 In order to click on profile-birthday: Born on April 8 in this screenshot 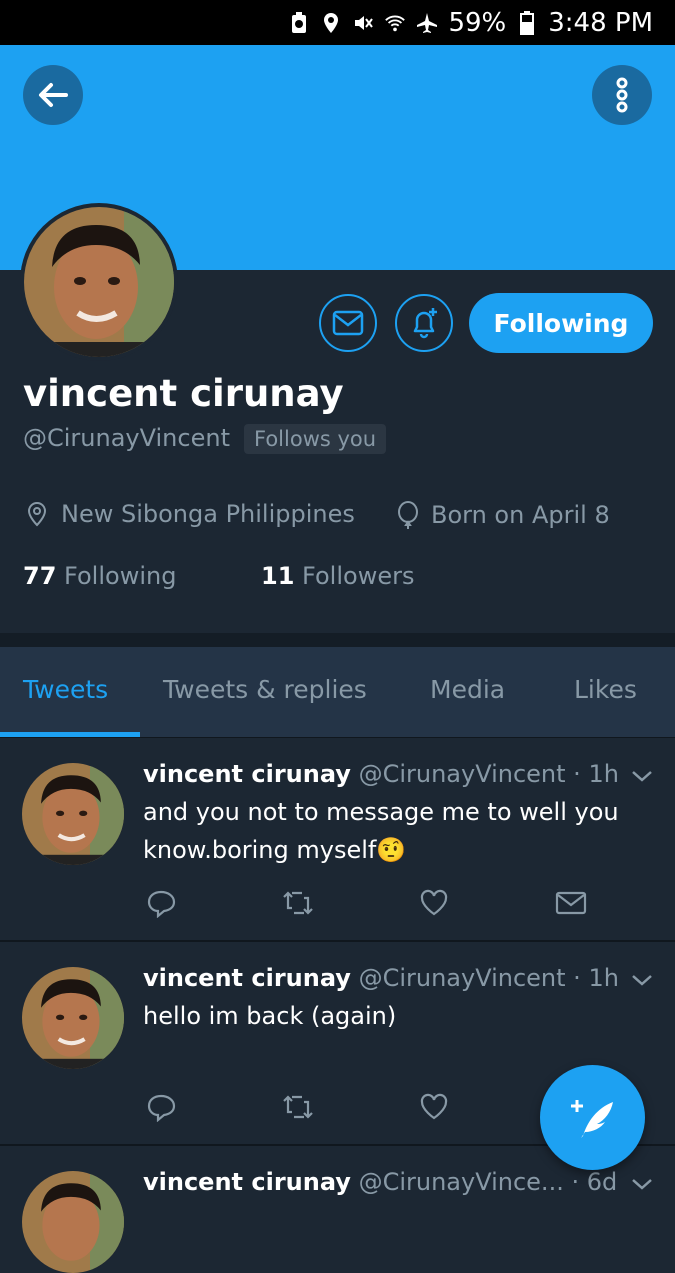, I will do `click(502, 515)`.